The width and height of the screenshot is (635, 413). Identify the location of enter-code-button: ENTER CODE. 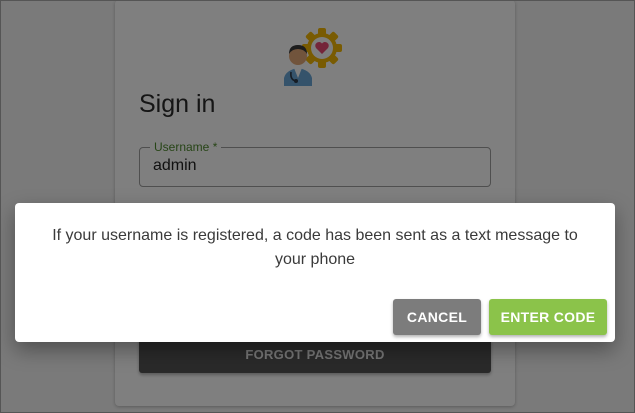
(548, 317).